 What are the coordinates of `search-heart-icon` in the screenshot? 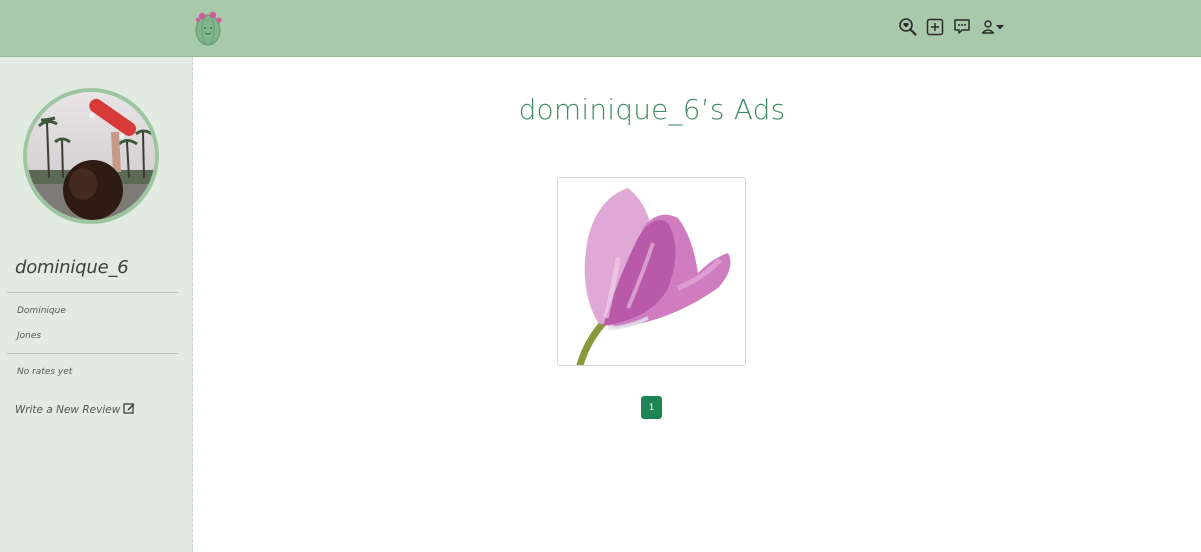 It's located at (908, 27).